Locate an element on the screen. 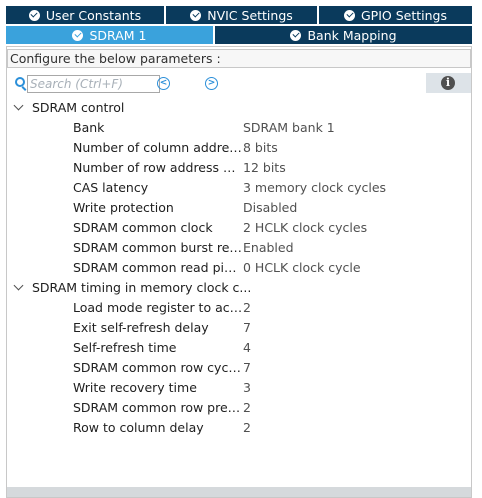  group-sdram-control: SDRAM control is located at coordinates (239, 107).